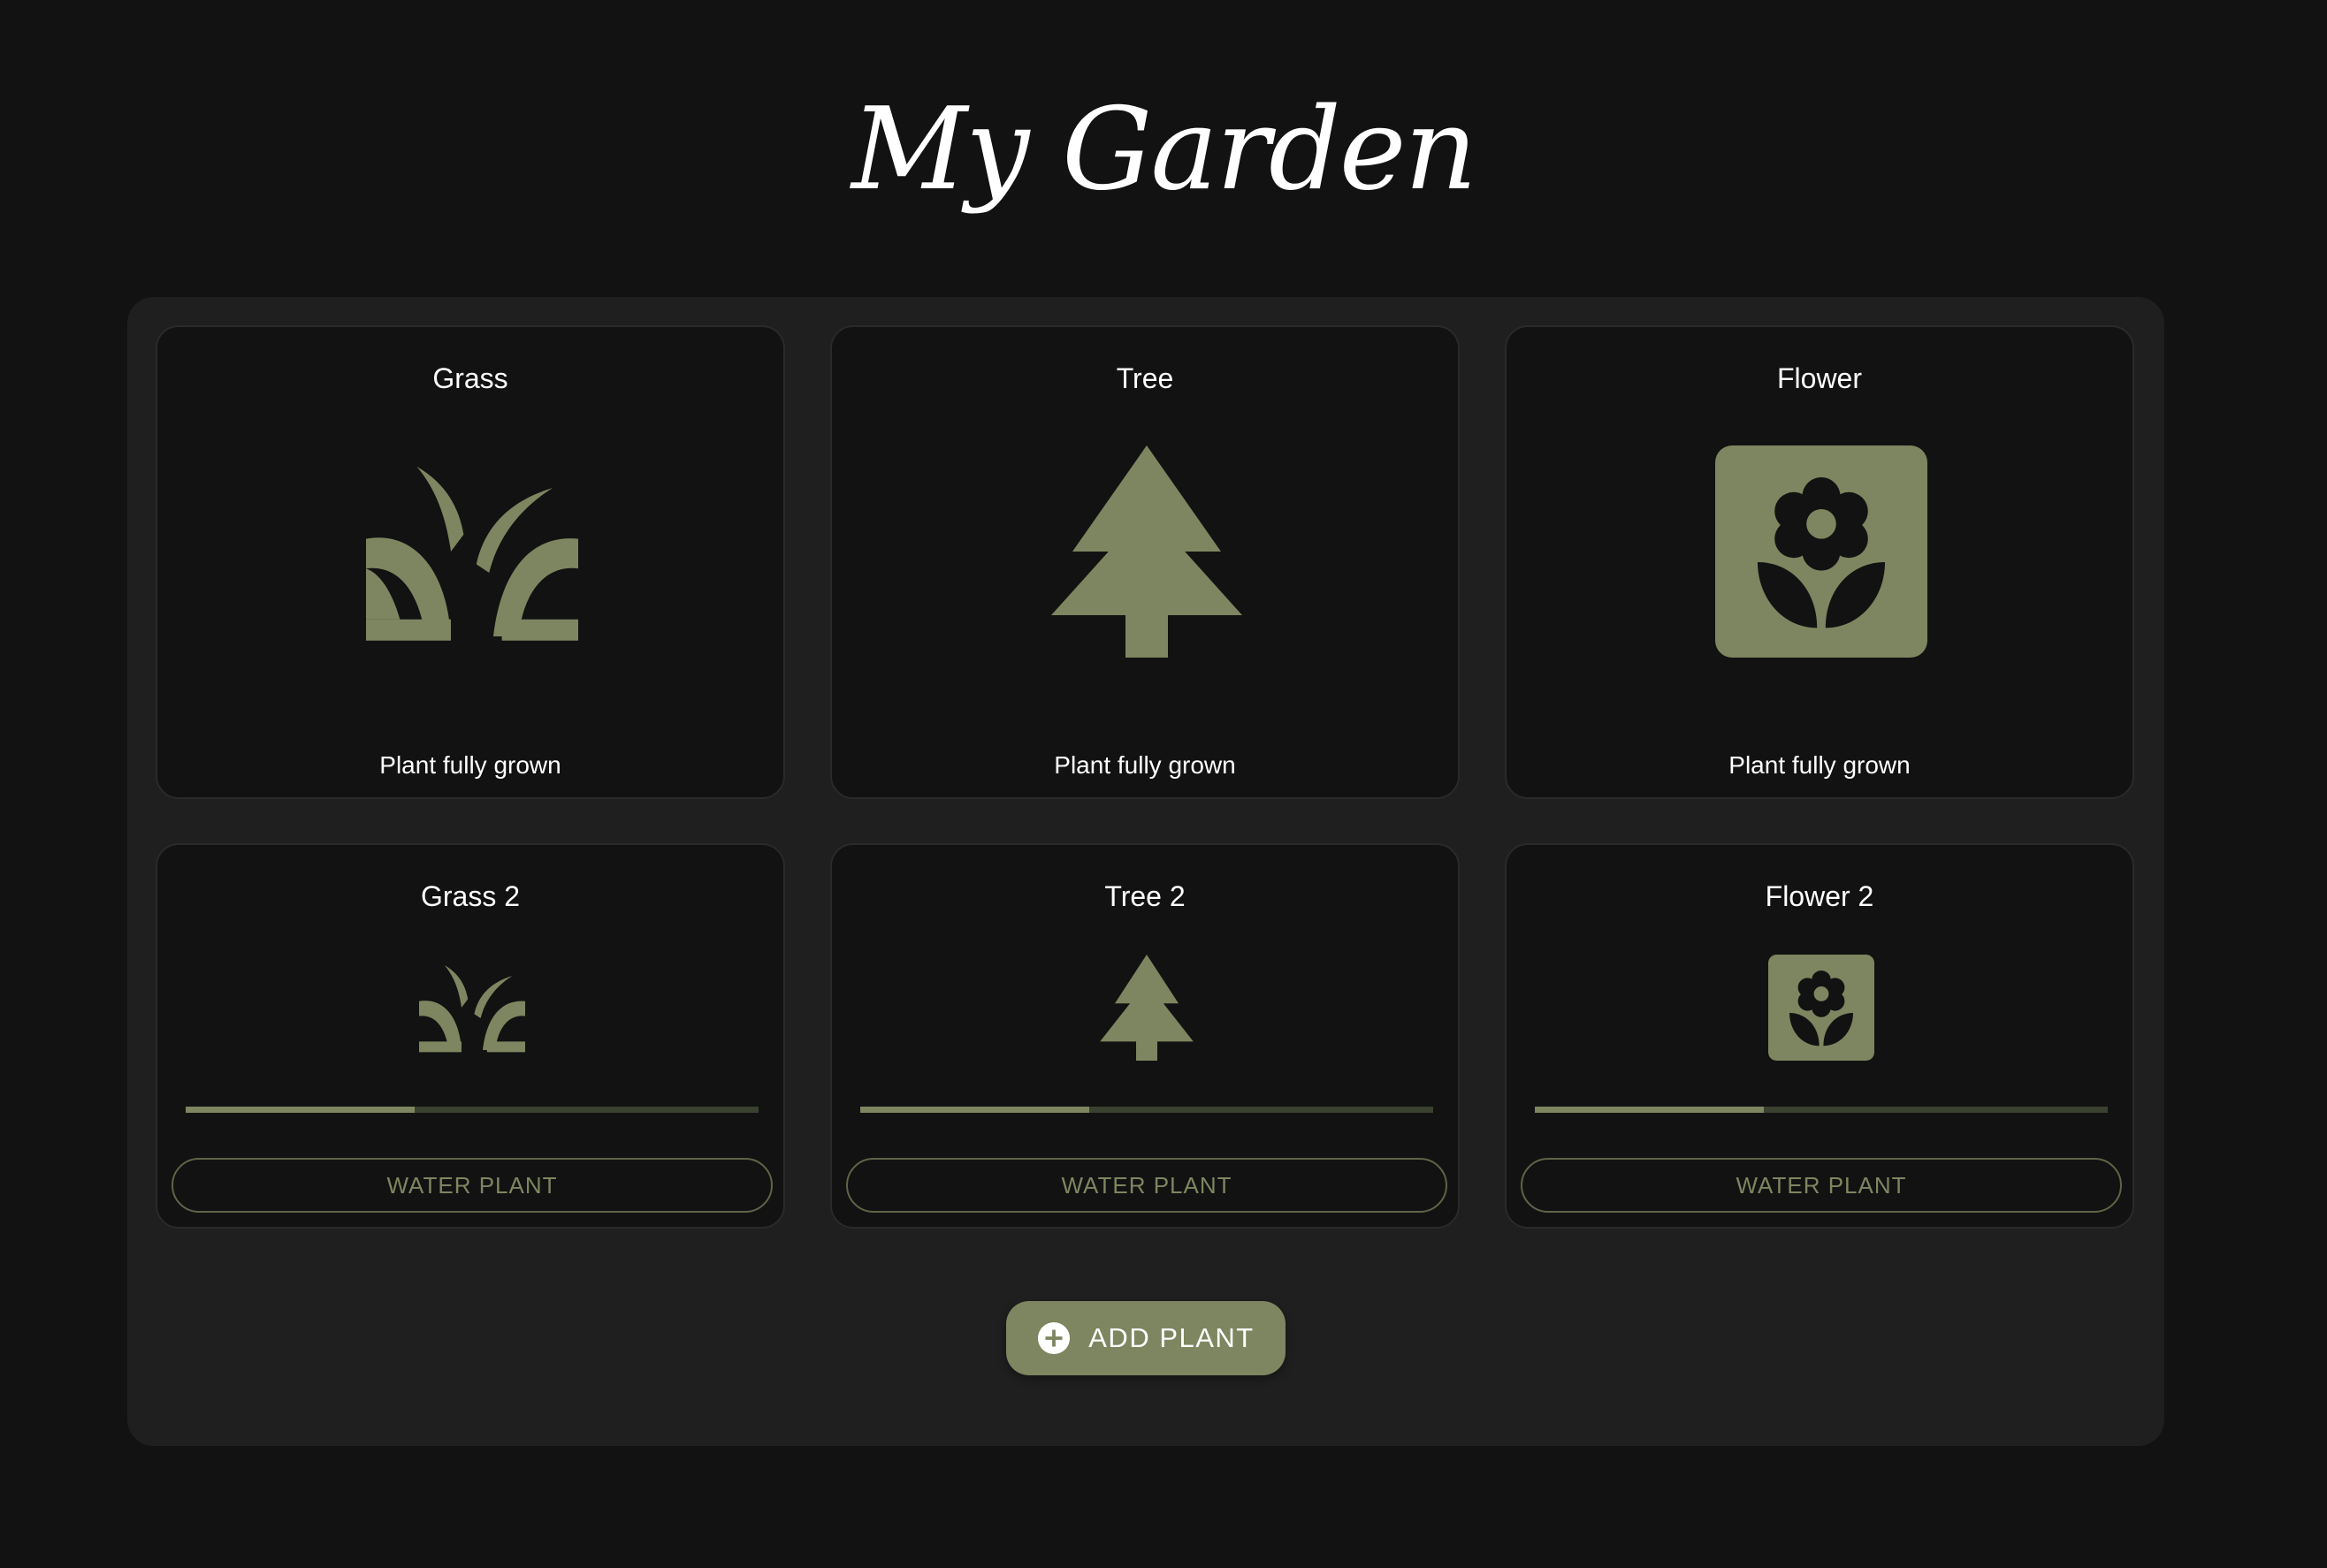 The height and width of the screenshot is (1568, 2327). Describe the element at coordinates (1164, 150) in the screenshot. I see `page-title: My Garden` at that location.